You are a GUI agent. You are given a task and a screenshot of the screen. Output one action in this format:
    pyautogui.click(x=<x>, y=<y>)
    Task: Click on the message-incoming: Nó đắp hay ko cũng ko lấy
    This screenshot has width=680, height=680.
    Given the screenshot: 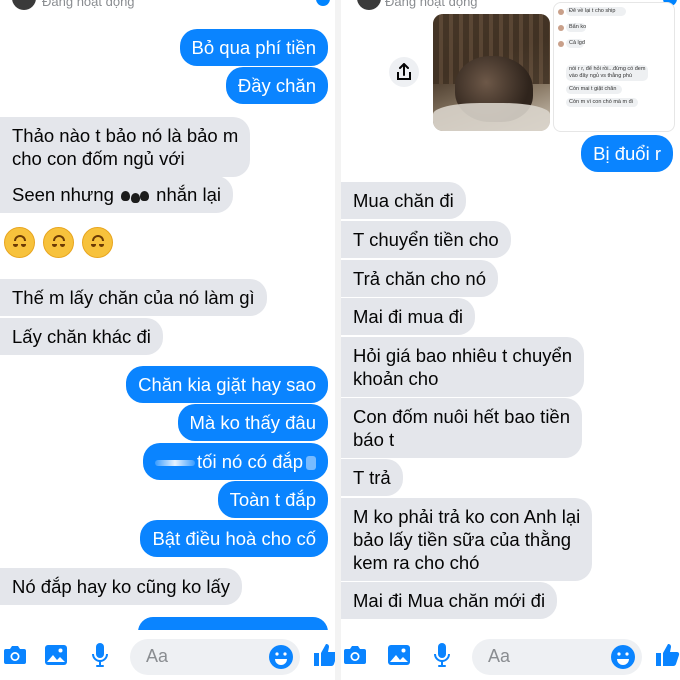 What is the action you would take?
    pyautogui.click(x=121, y=586)
    